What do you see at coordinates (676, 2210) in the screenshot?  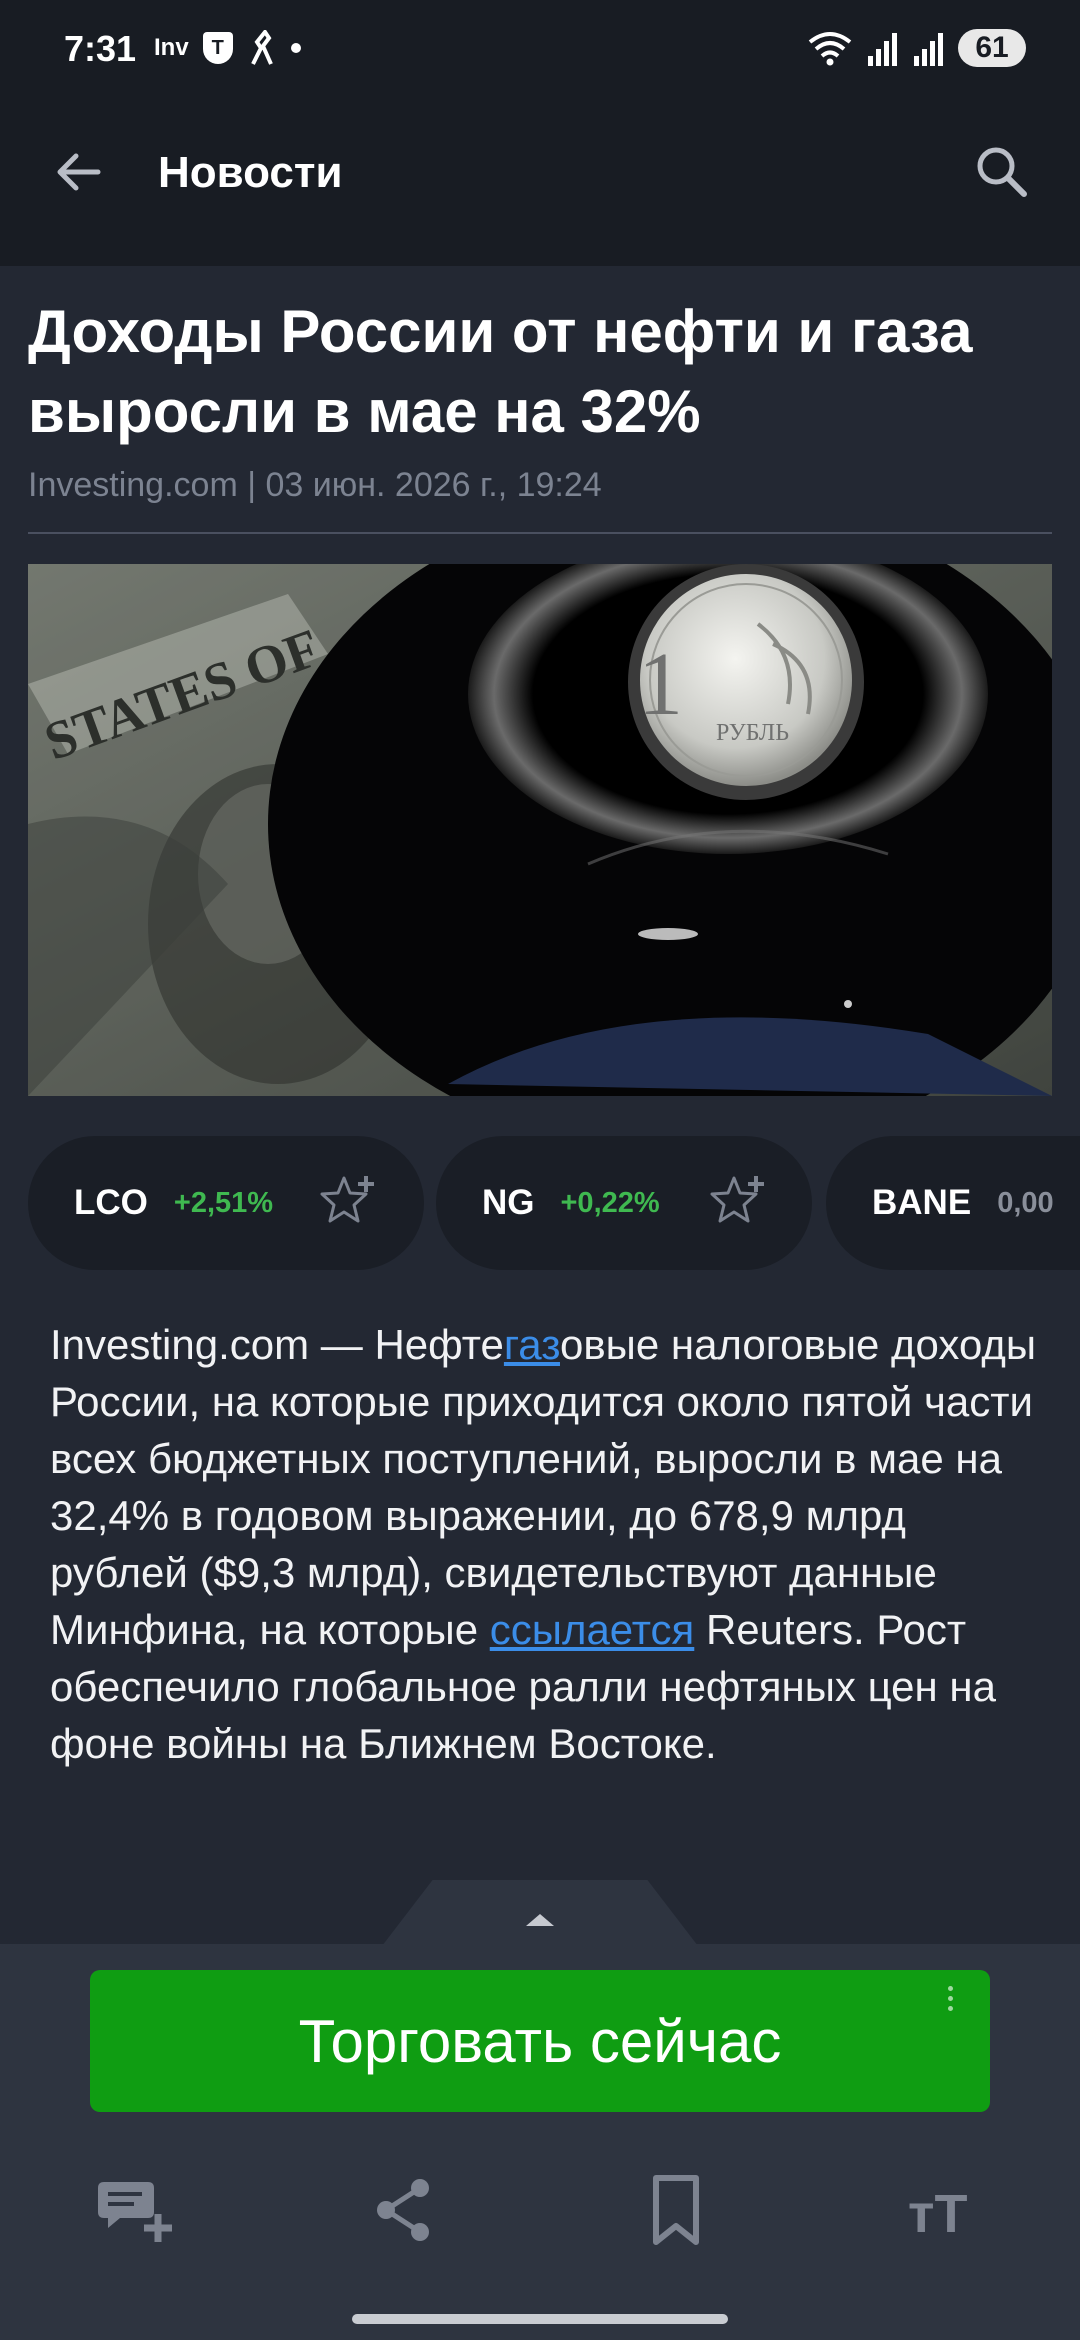 I see `bookmark-icon` at bounding box center [676, 2210].